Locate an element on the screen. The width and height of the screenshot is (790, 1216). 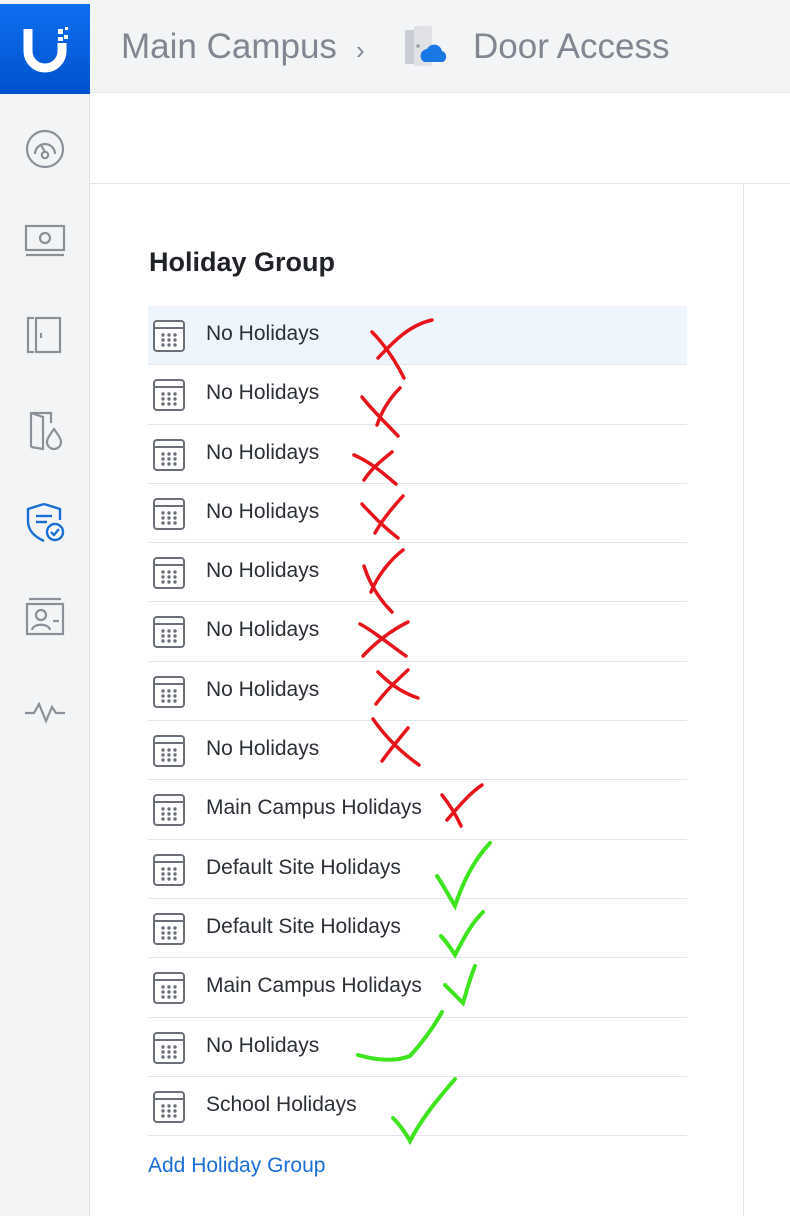
holiday-group-label: School Holidays is located at coordinates (281, 1104).